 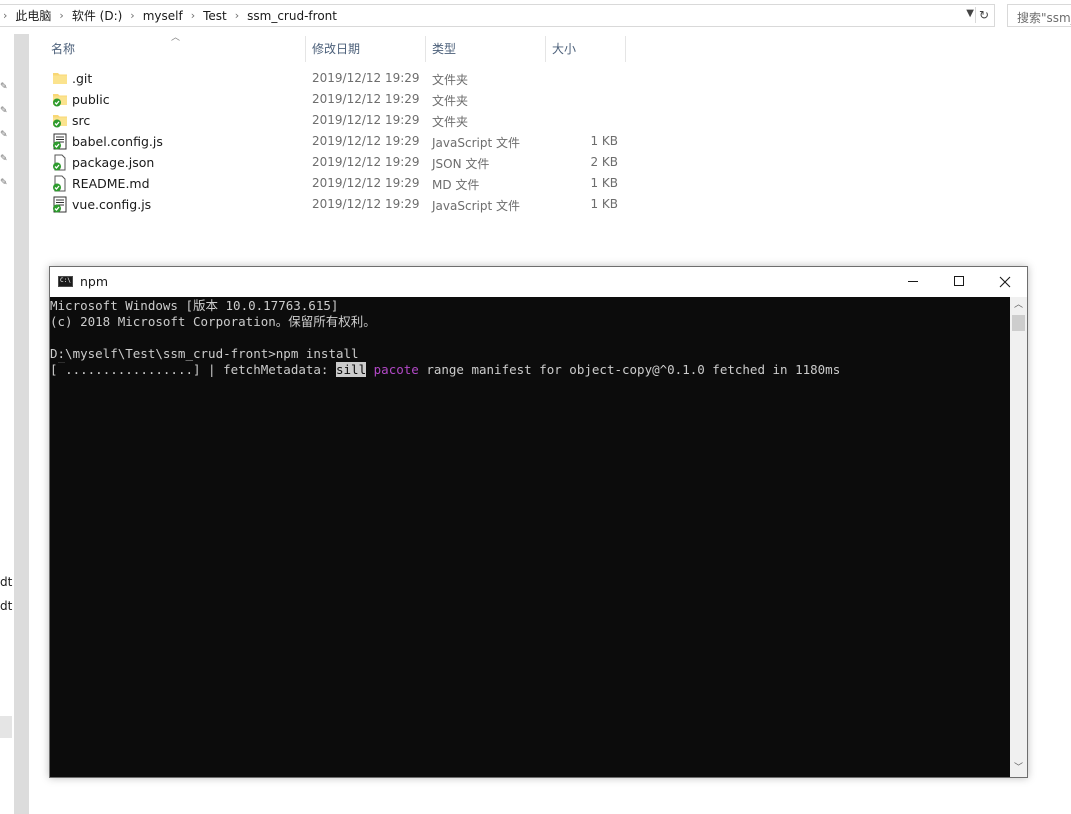 I want to click on file-row: README.md 2019/12/12 19:29 MD 文件 1 KB, so click(x=338, y=183).